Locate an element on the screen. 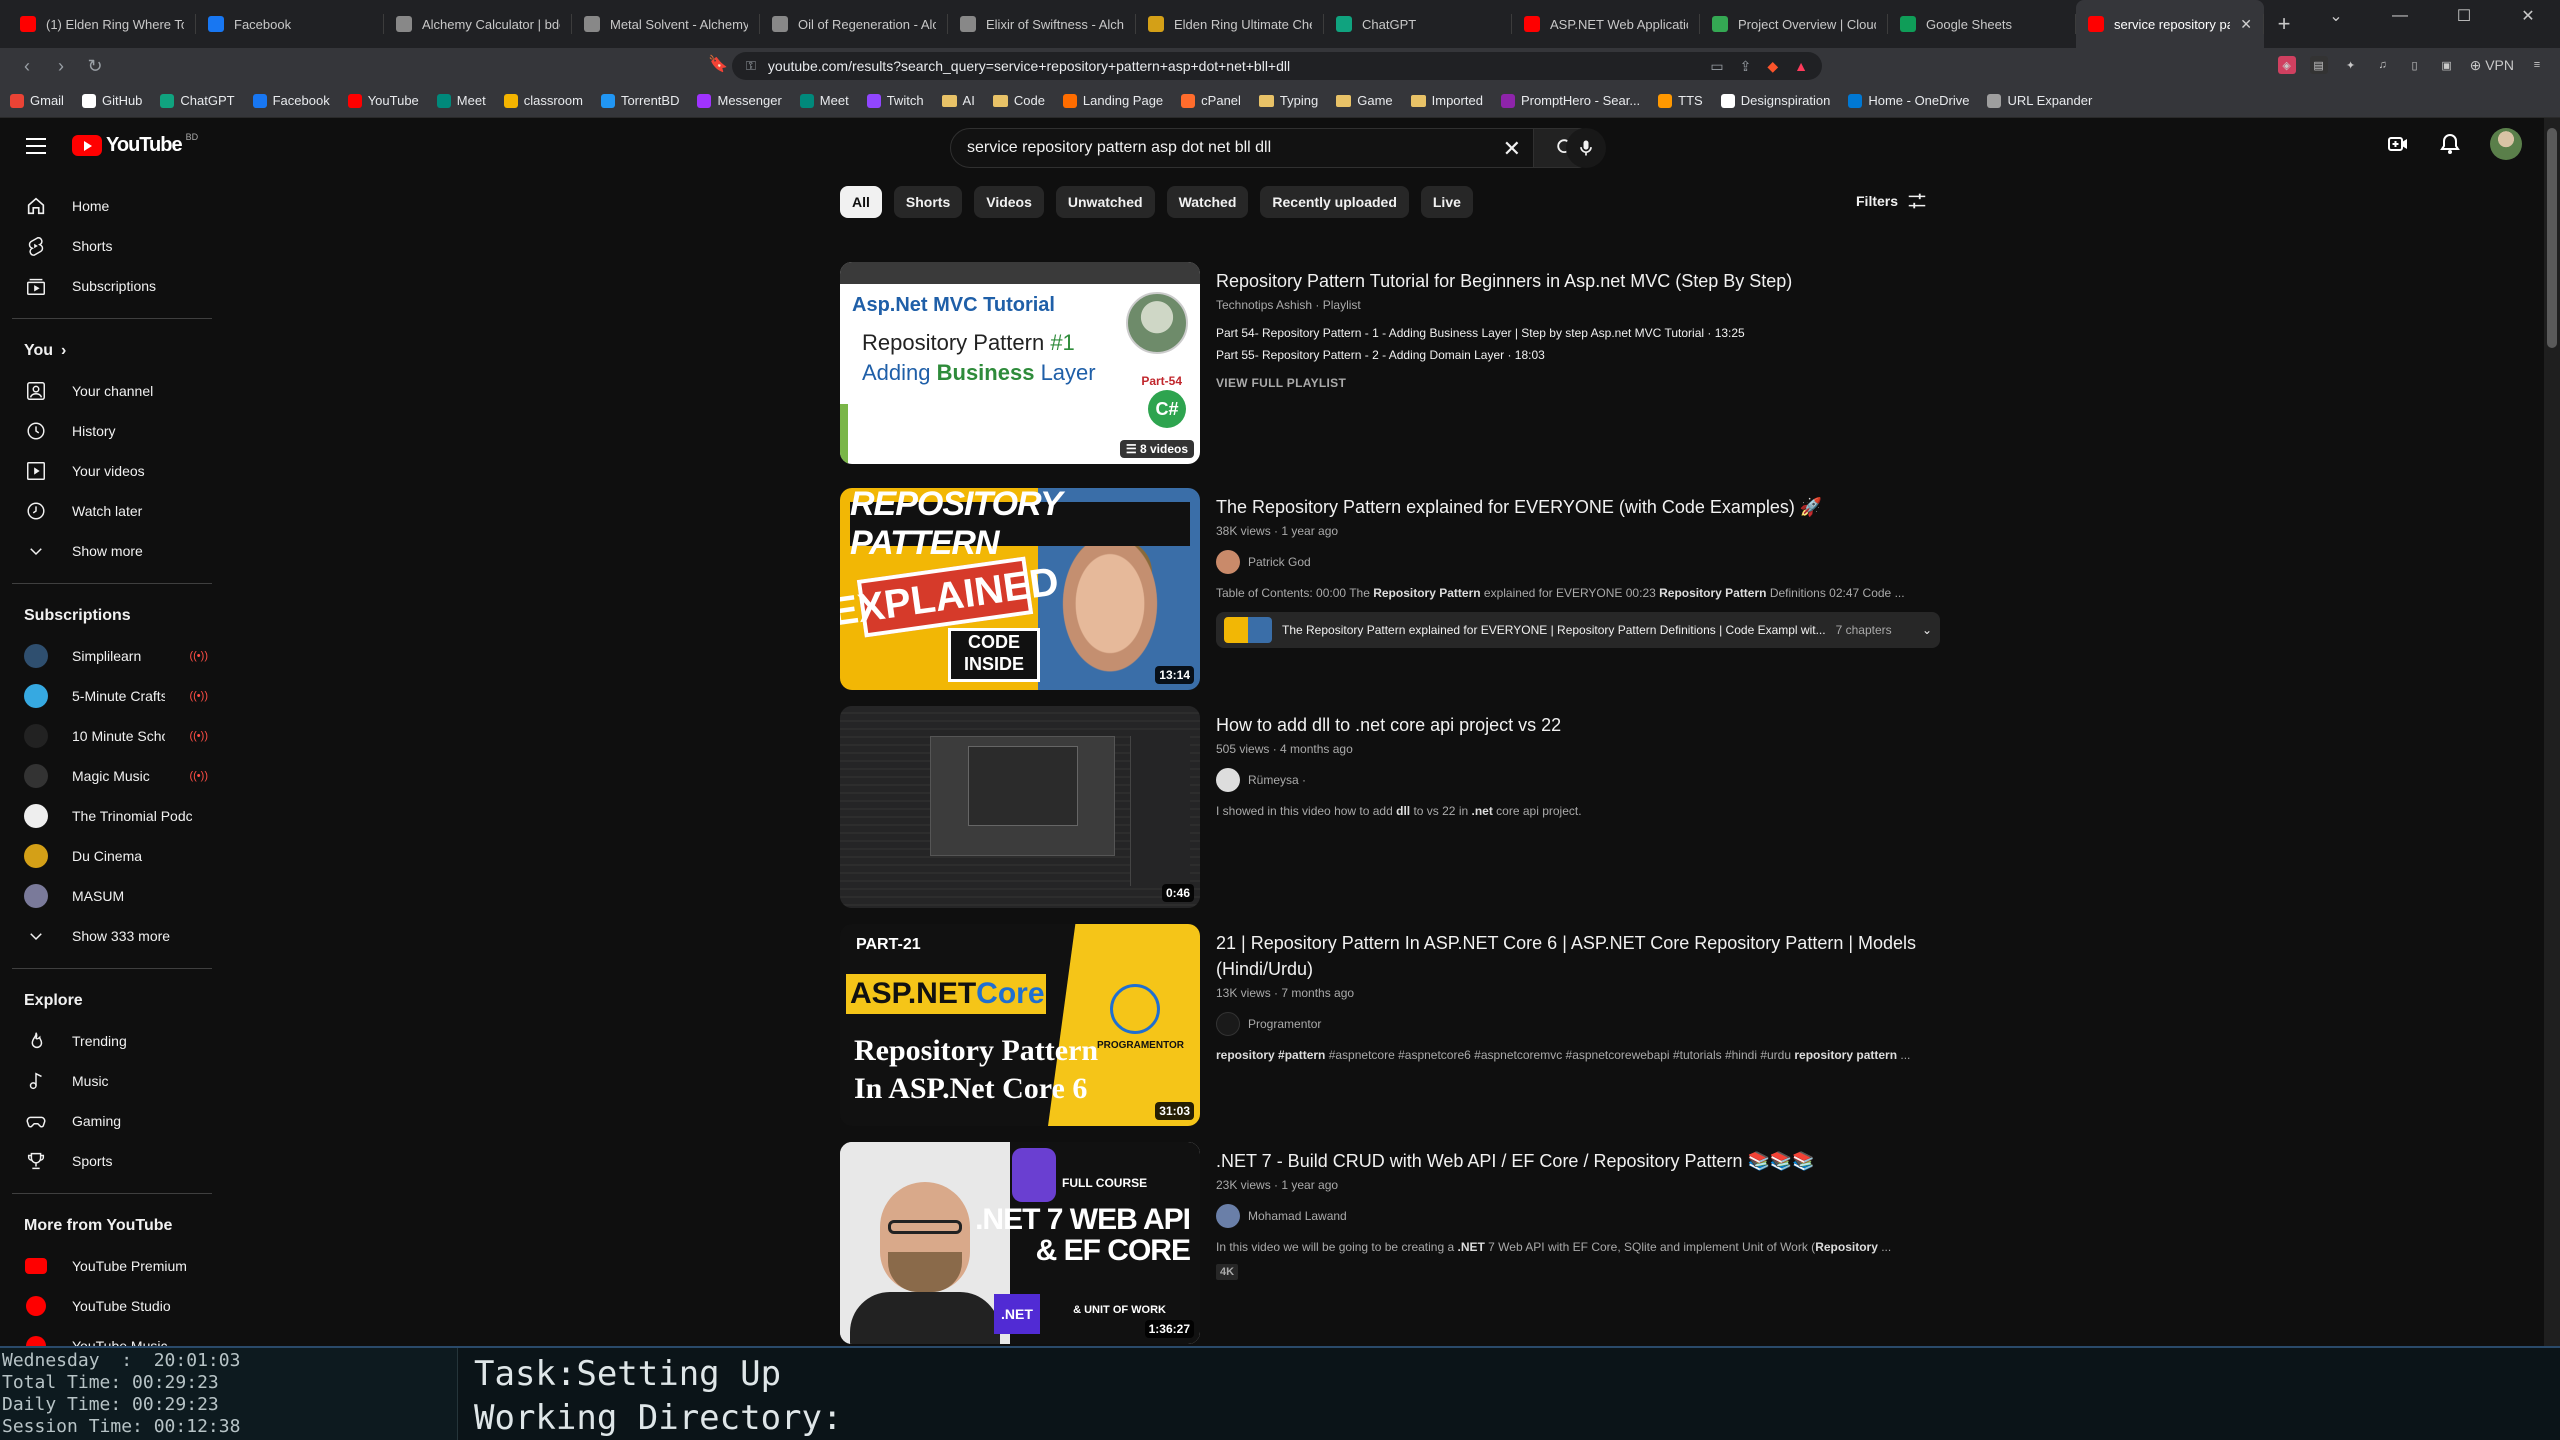 Image resolution: width=2560 pixels, height=1440 pixels. sidebar-subscription: 10 Minute School ((•)) is located at coordinates (114, 736).